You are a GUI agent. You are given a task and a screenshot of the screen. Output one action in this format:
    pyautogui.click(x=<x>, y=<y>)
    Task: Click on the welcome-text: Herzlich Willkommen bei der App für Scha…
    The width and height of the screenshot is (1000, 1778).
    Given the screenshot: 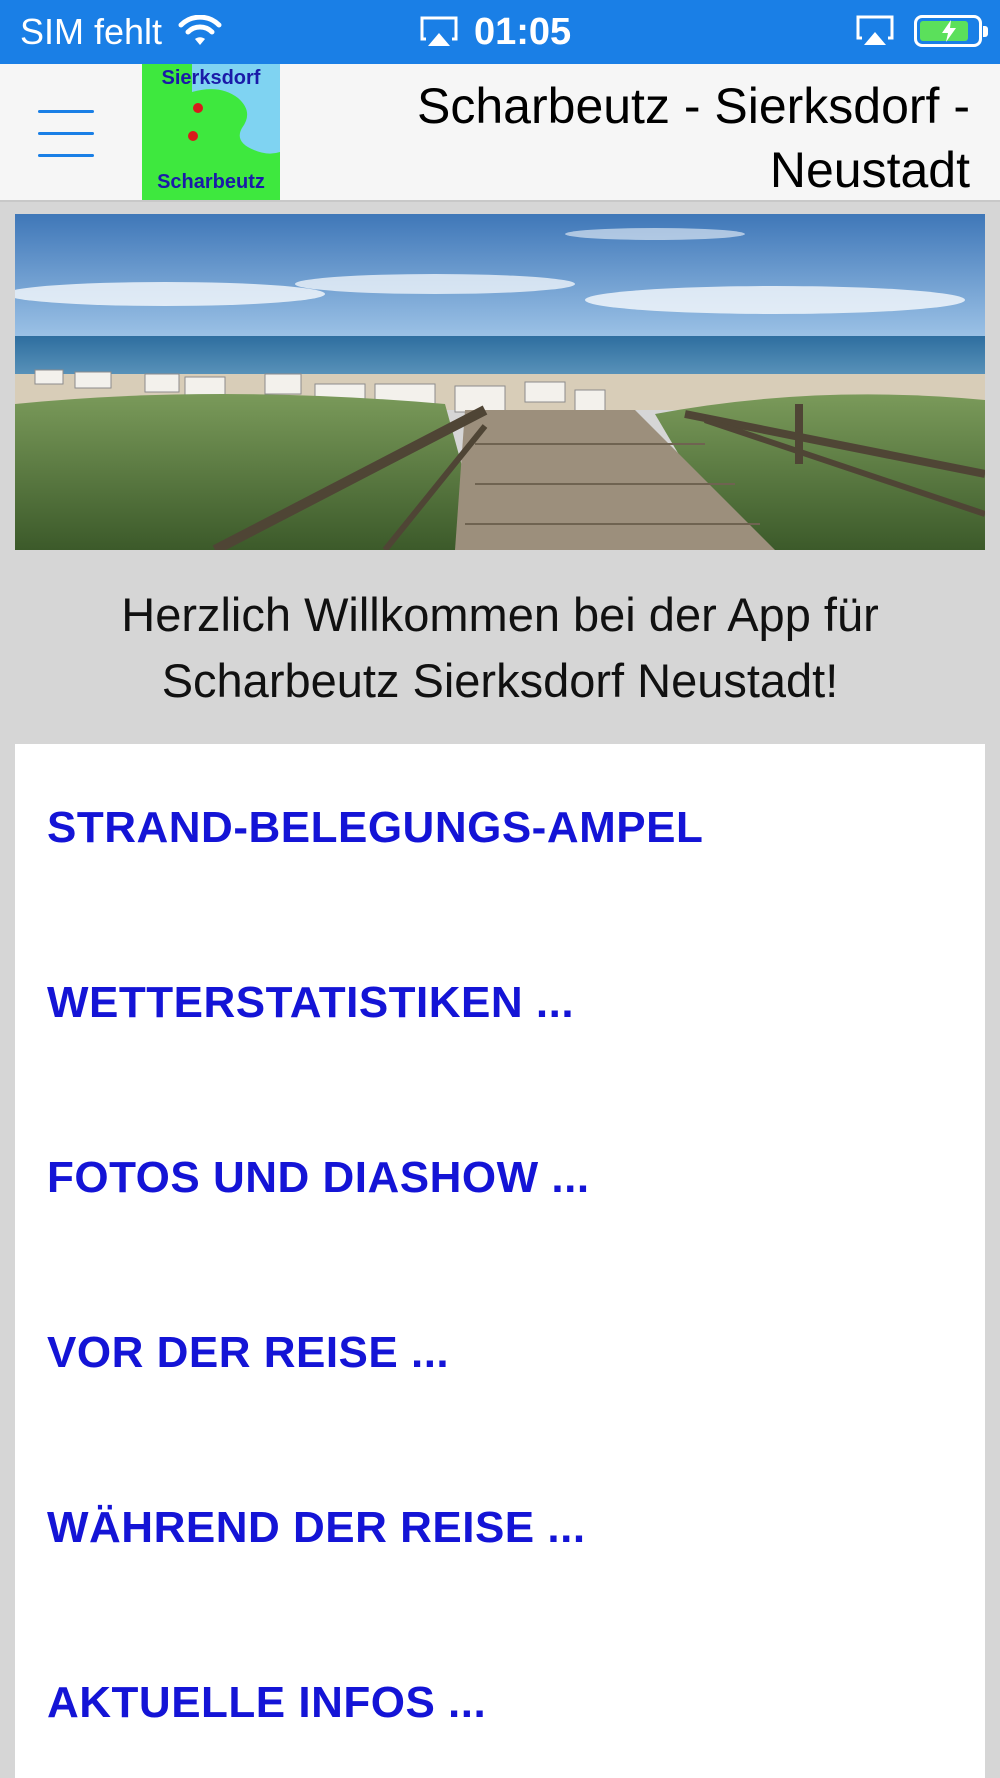 What is the action you would take?
    pyautogui.click(x=500, y=648)
    